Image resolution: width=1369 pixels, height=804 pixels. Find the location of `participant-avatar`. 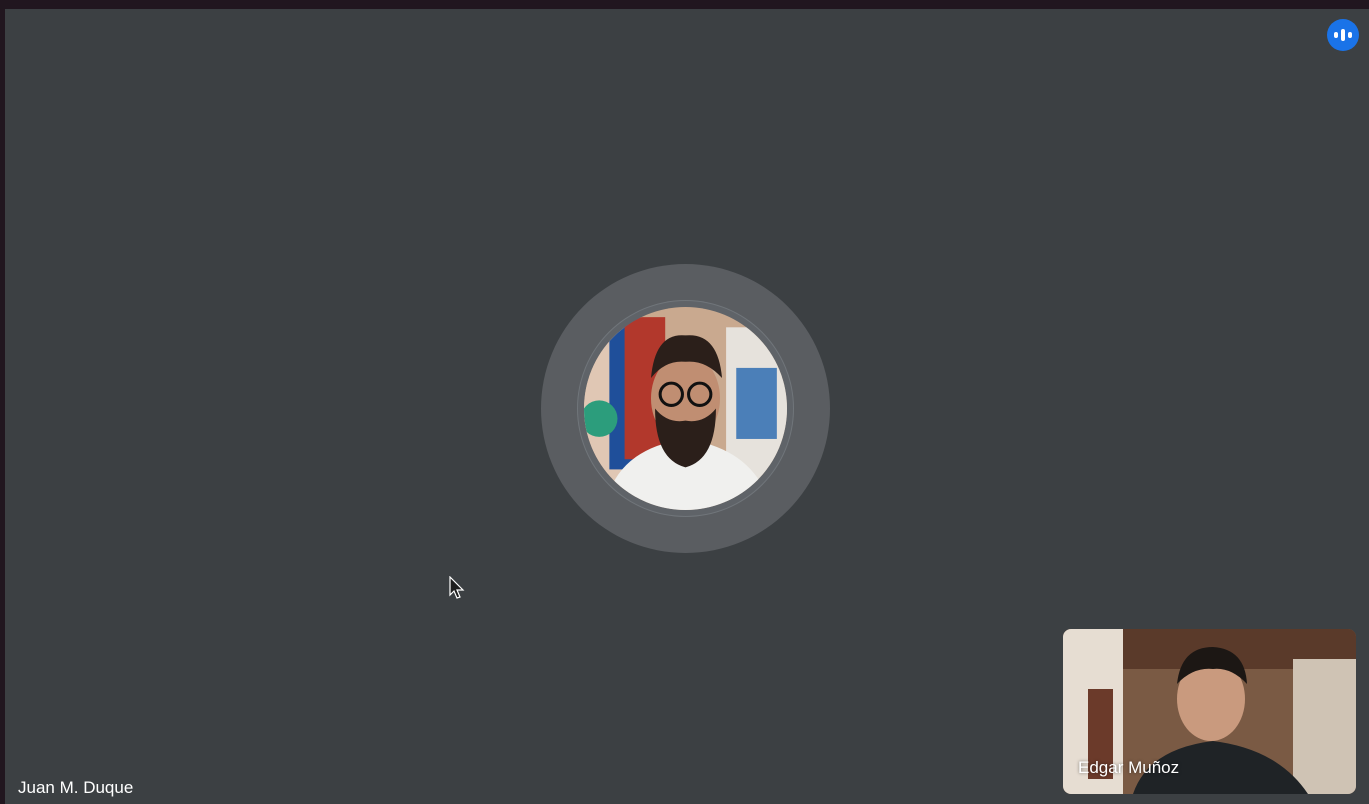

participant-avatar is located at coordinates (685, 408).